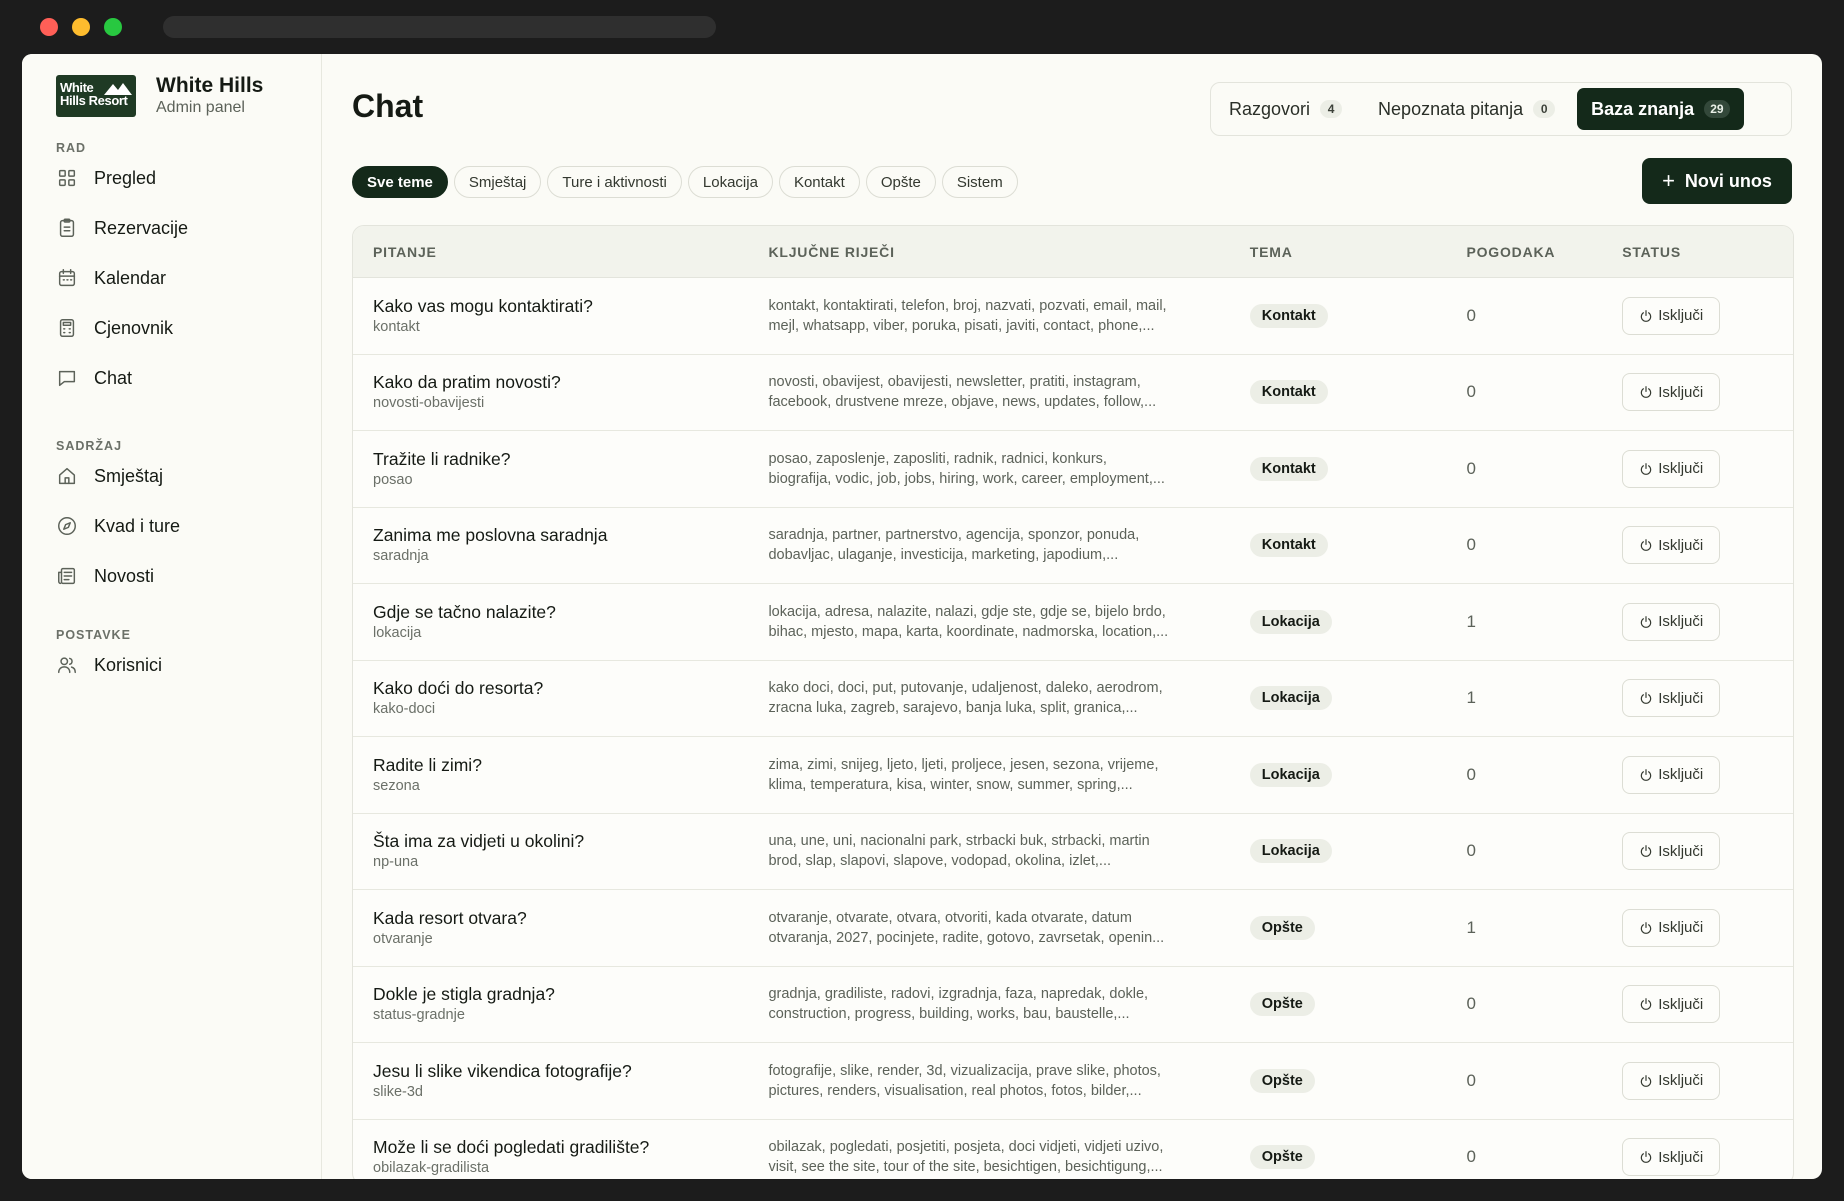  I want to click on tab-label: Razgovori, so click(1270, 108).